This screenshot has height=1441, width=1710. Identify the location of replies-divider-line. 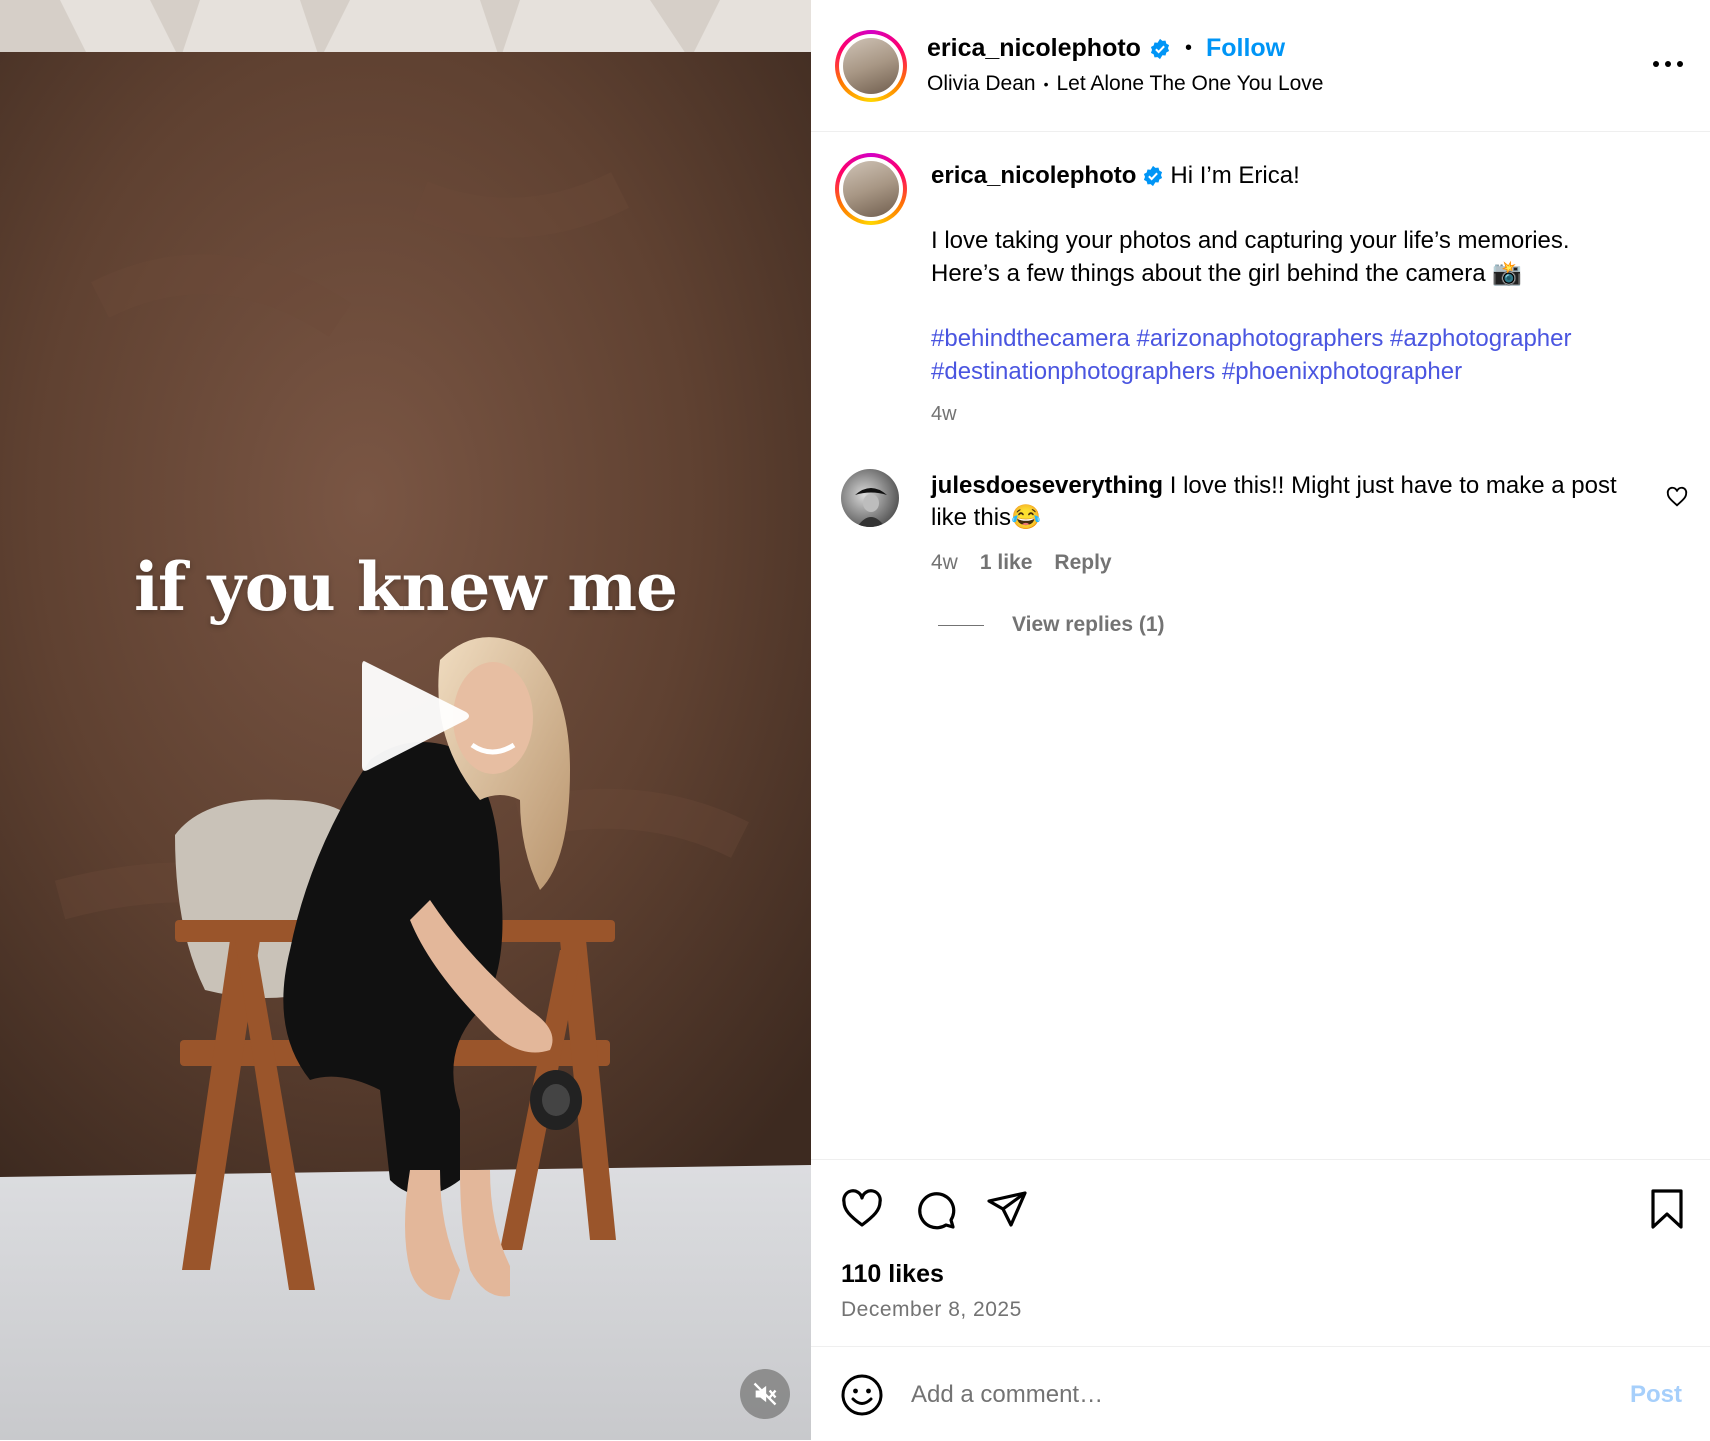
(961, 625).